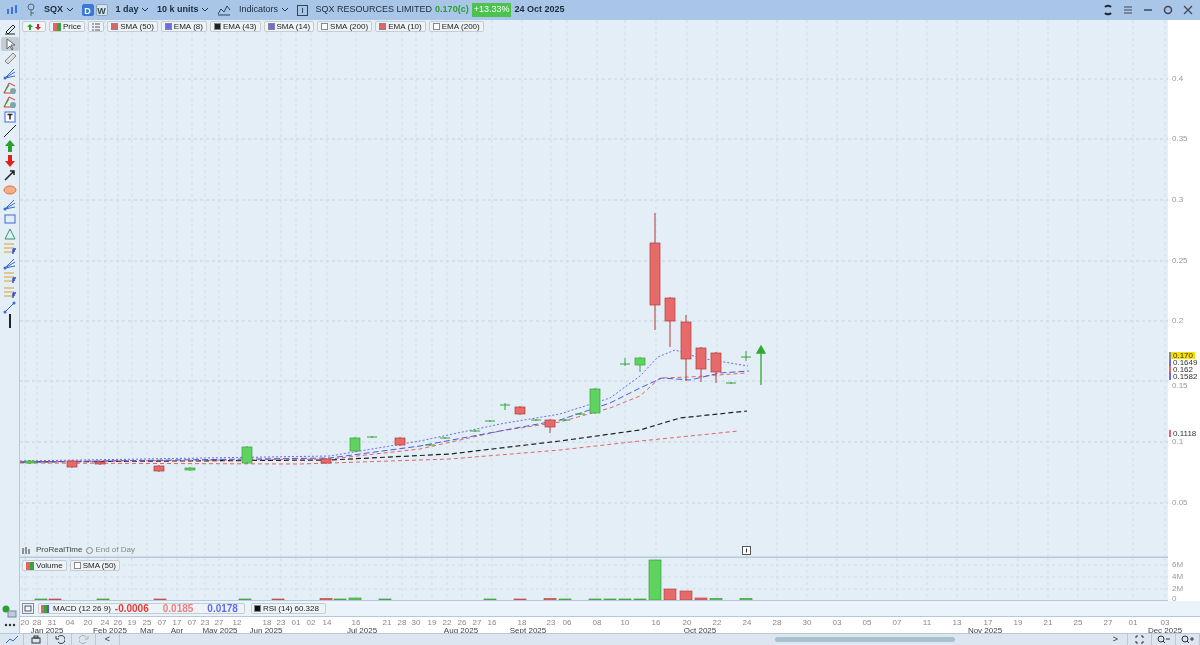 The image size is (1200, 645). Describe the element at coordinates (264, 10) in the screenshot. I see `indicators-dropdown: Indicators` at that location.